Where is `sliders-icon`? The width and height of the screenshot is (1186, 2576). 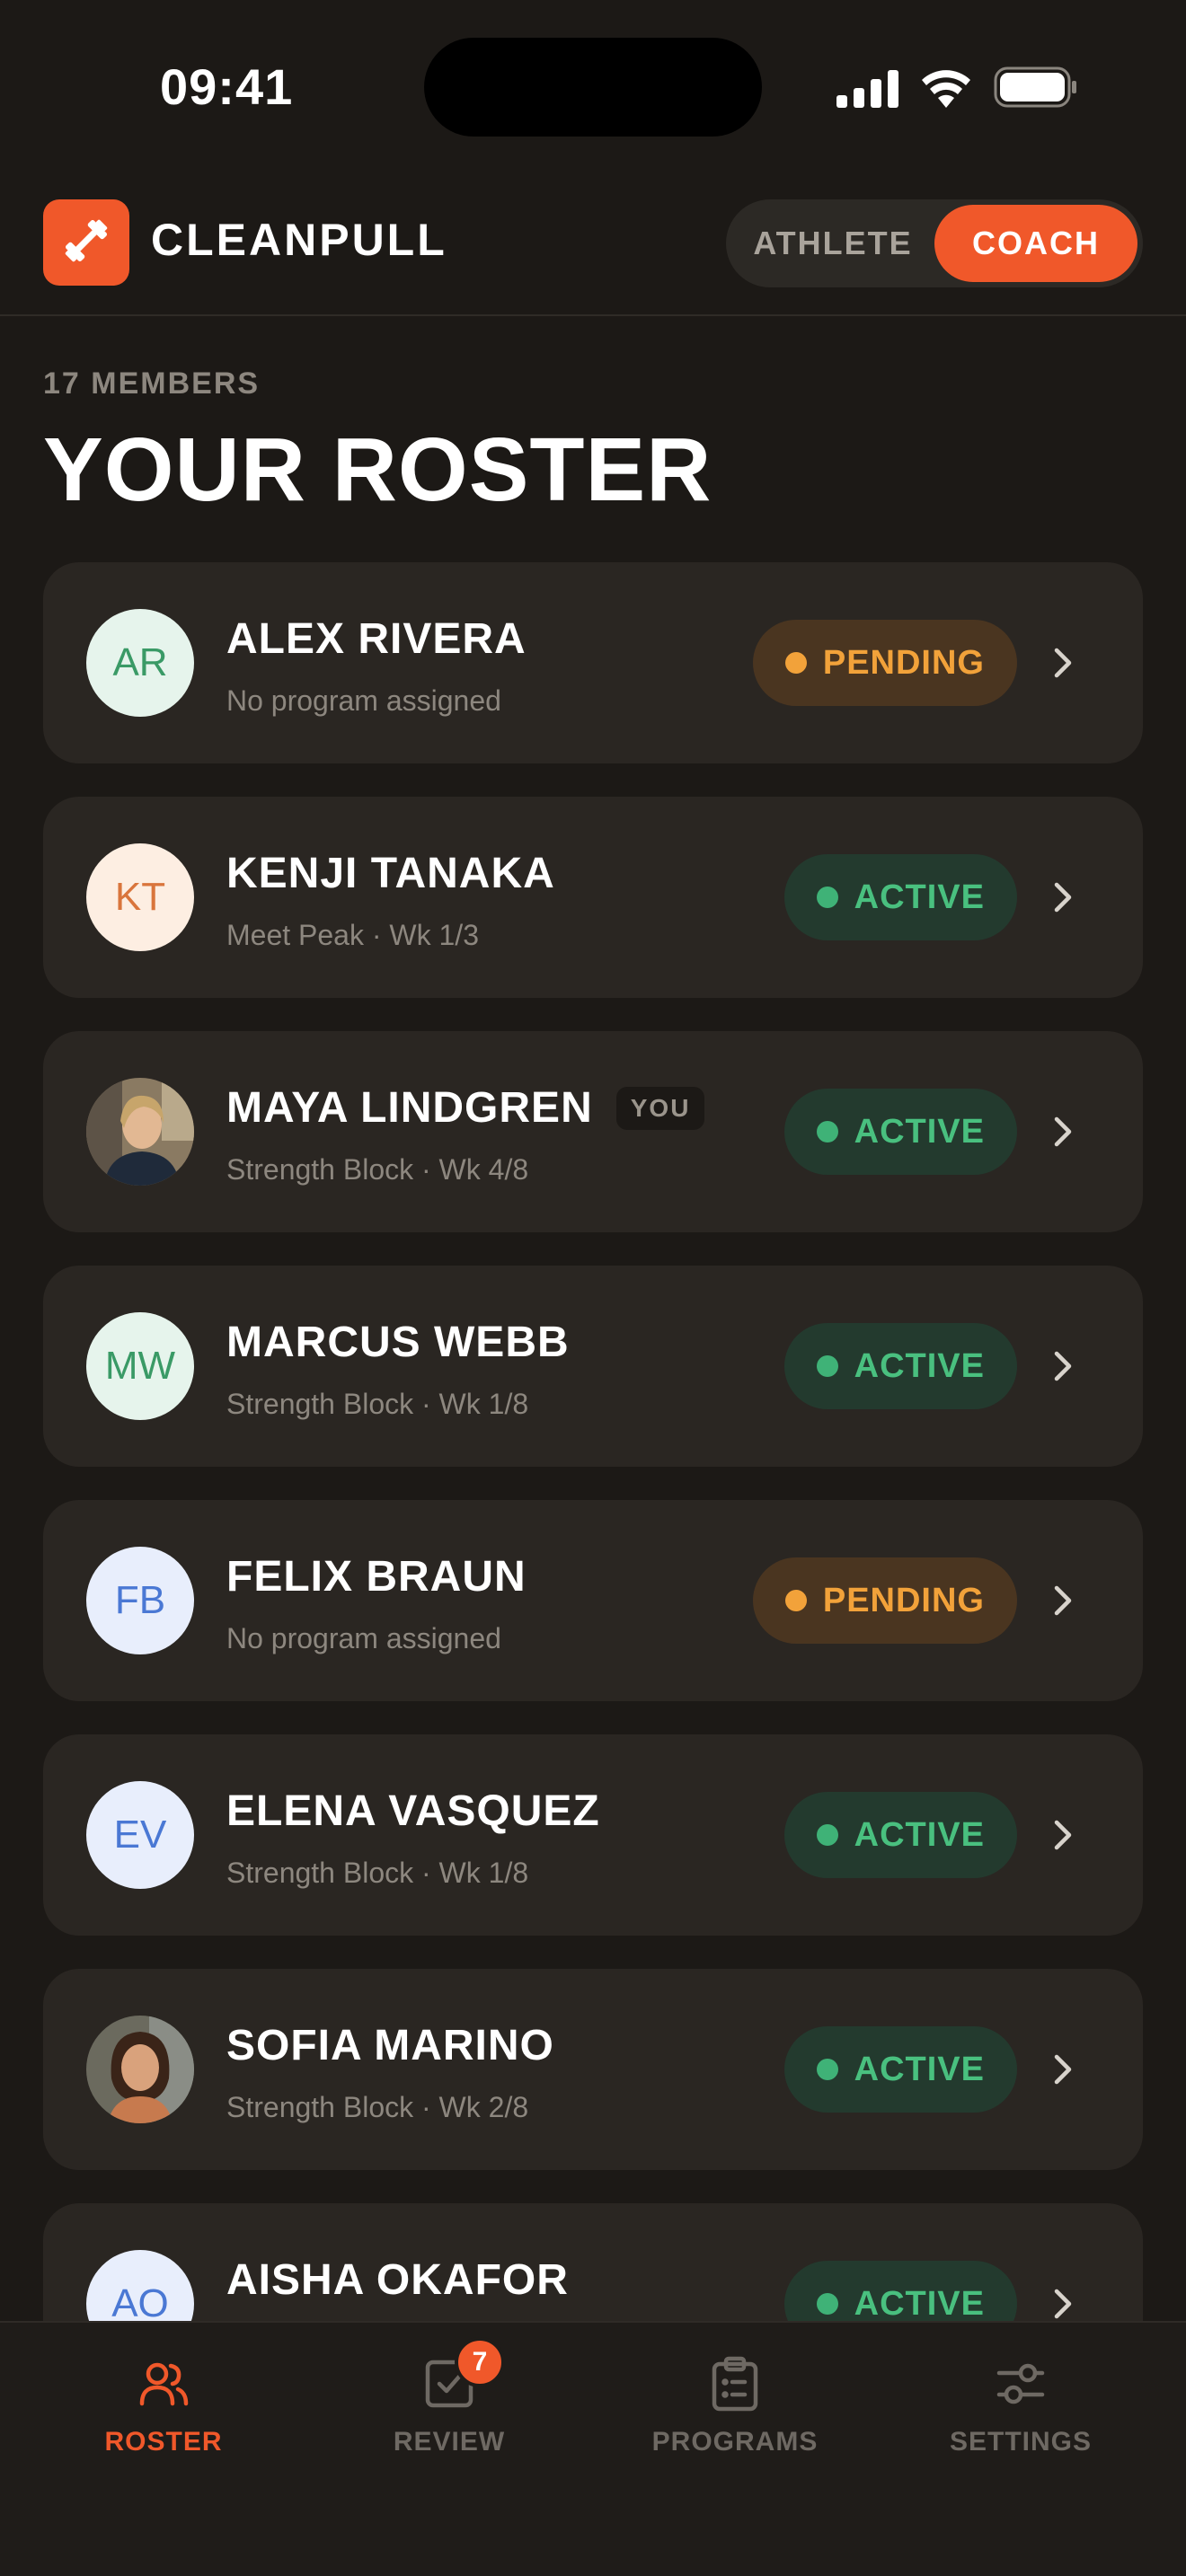
sliders-icon is located at coordinates (1020, 2384).